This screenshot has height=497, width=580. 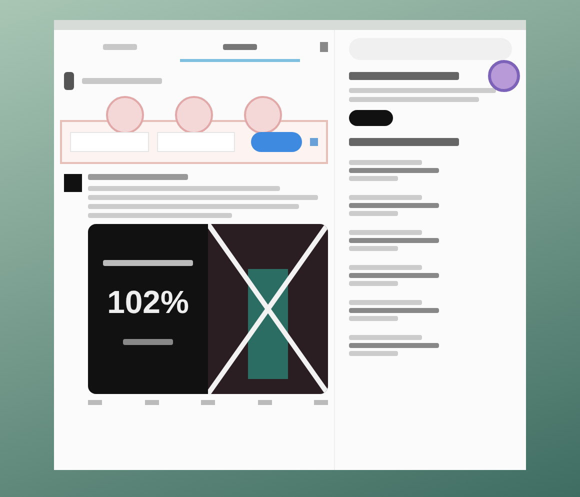 I want to click on stat-text: 102%, so click(x=148, y=302).